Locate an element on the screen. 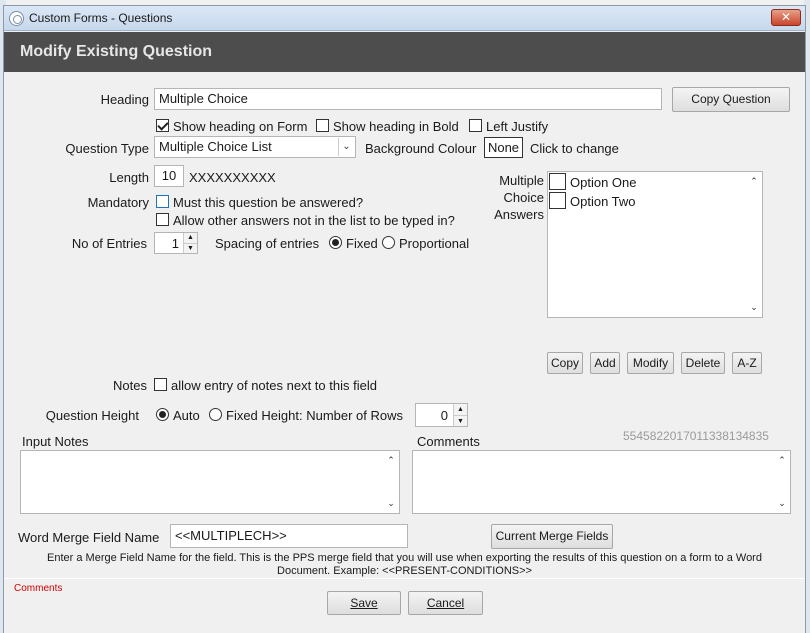  show-heading-checkbox is located at coordinates (162, 125).